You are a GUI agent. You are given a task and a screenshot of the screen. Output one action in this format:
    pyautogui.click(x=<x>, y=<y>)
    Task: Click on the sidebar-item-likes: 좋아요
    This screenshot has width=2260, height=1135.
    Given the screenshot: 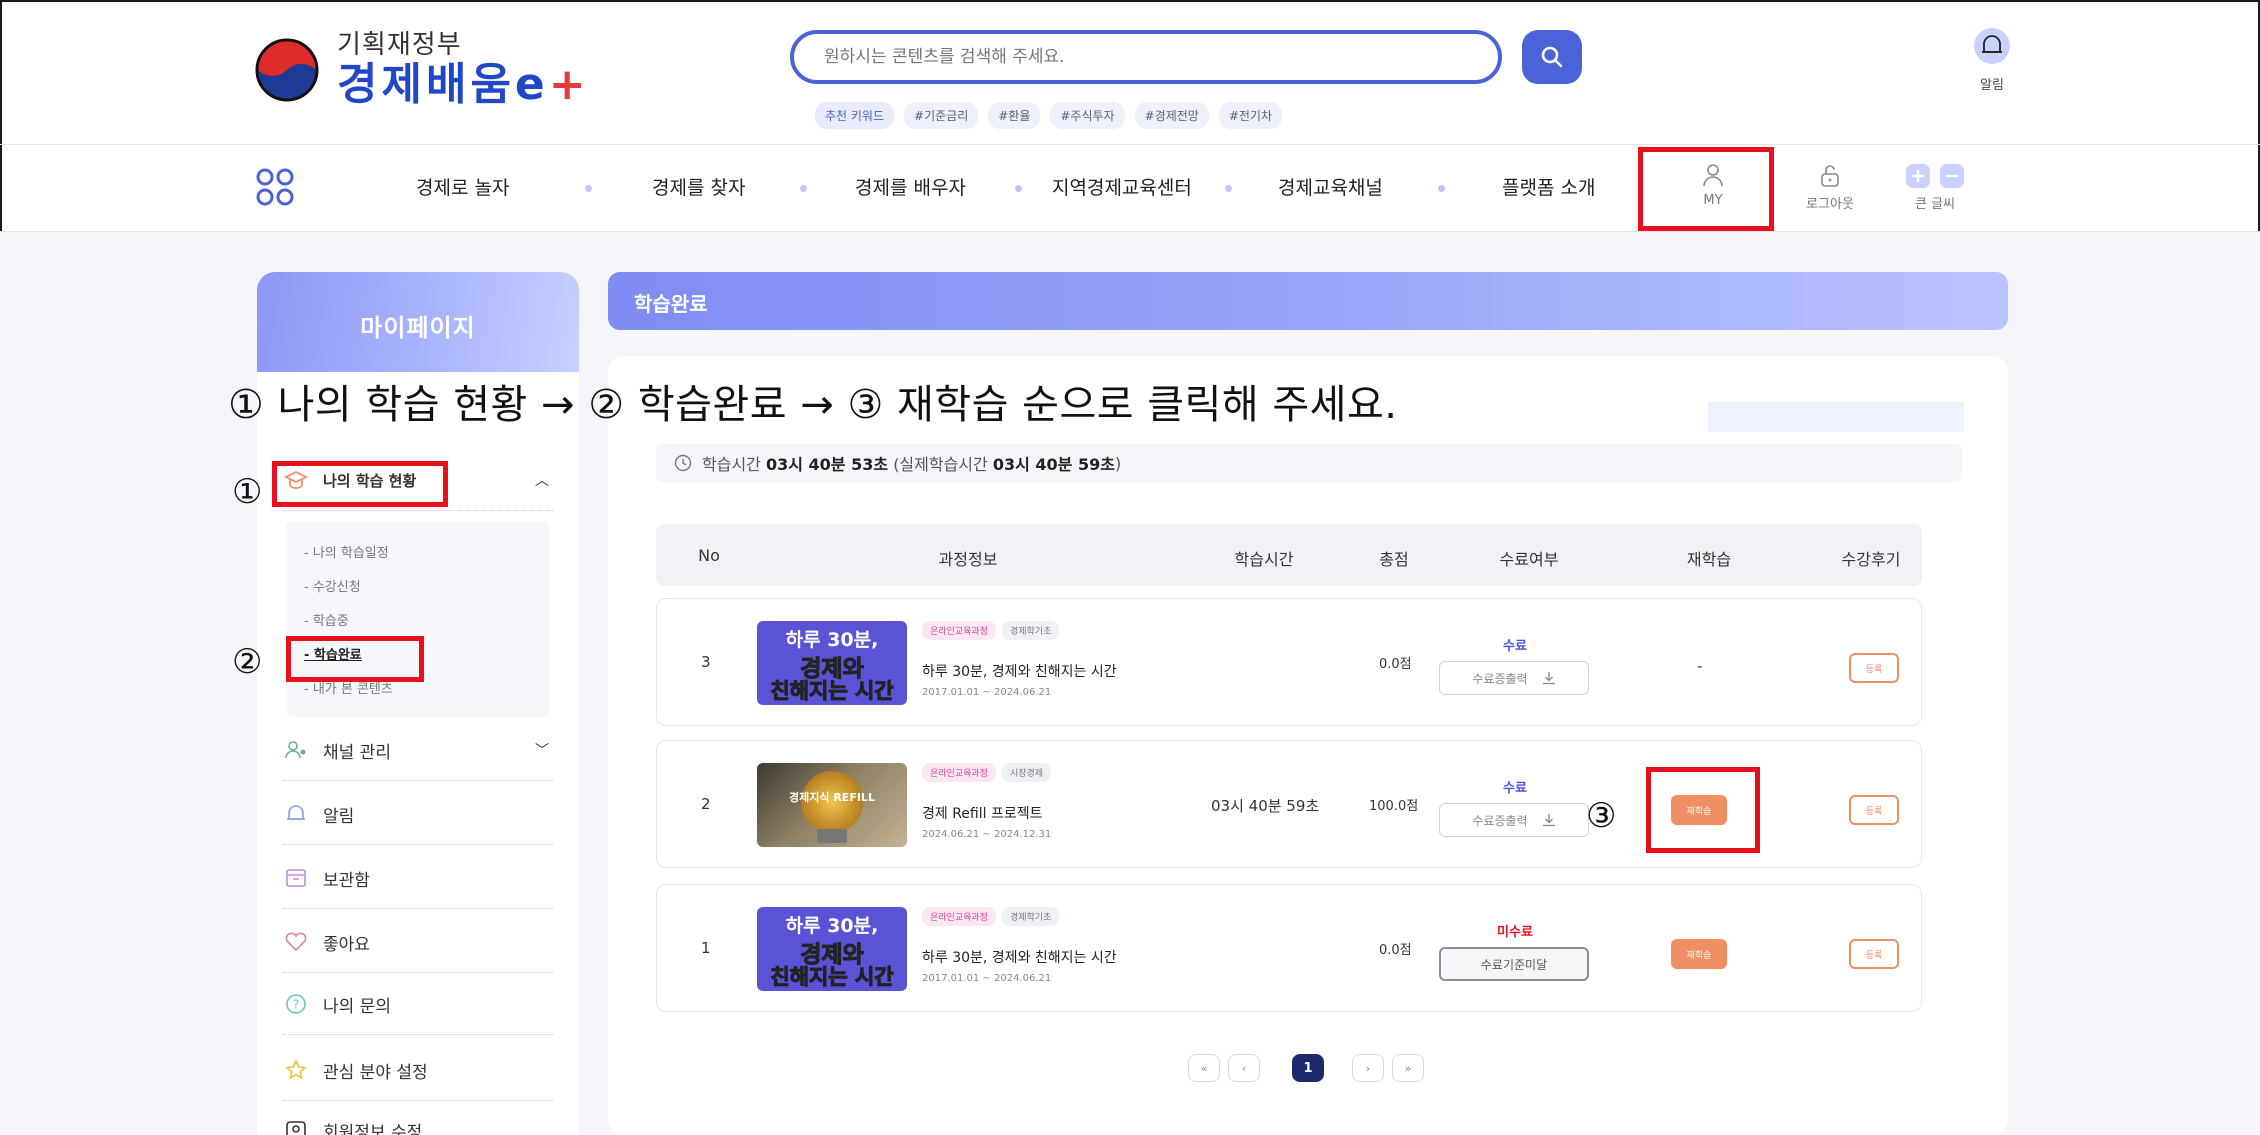 What is the action you would take?
    pyautogui.click(x=418, y=942)
    